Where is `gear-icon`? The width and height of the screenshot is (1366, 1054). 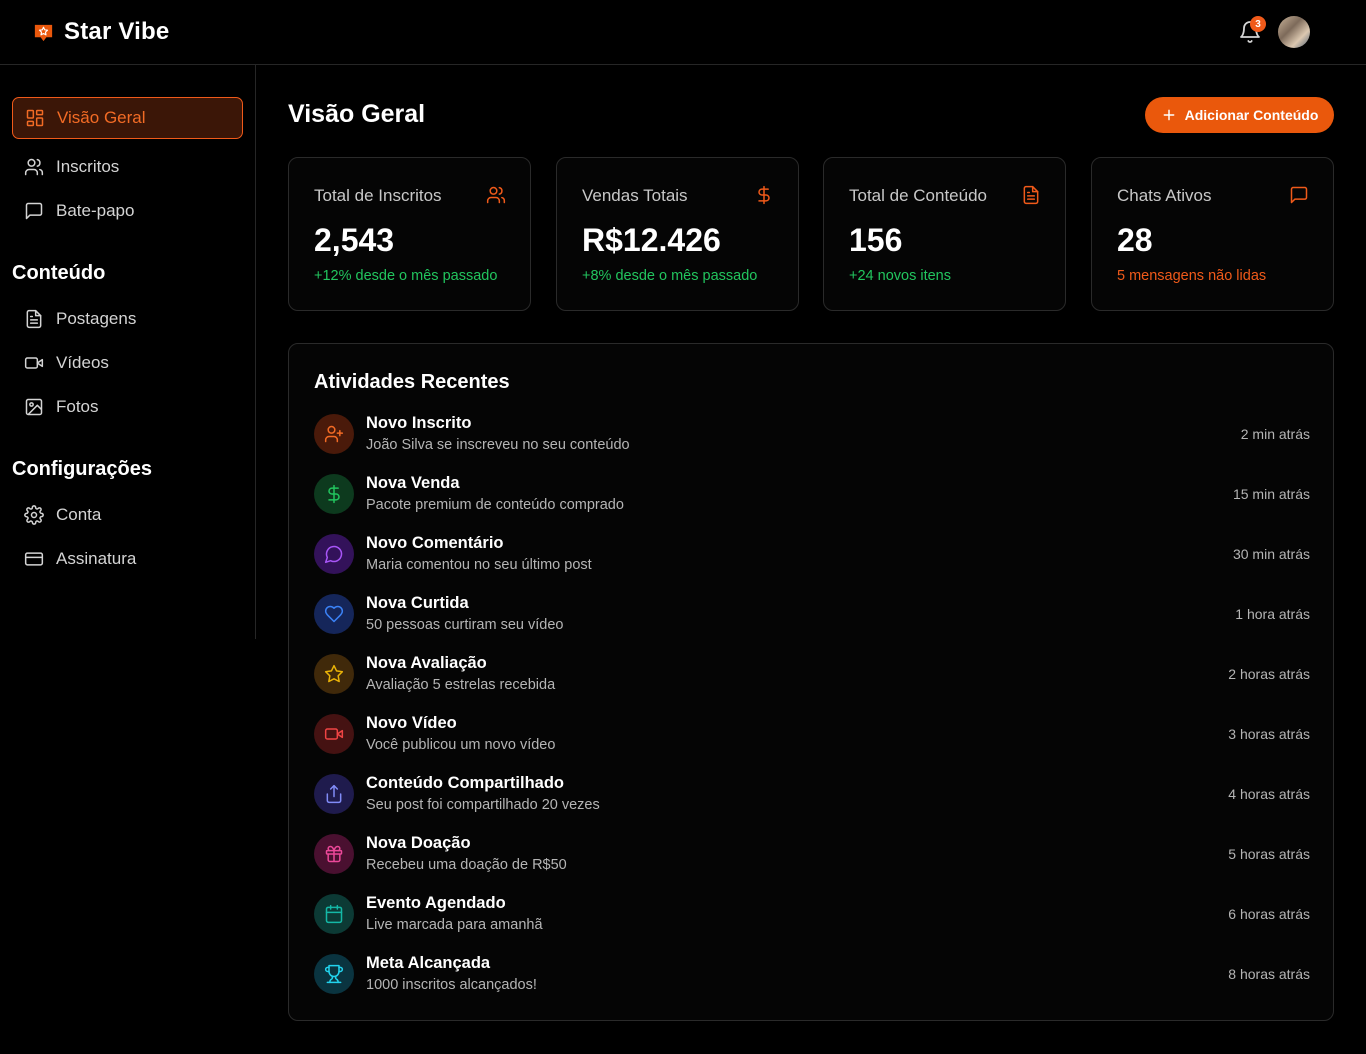
gear-icon is located at coordinates (34, 515).